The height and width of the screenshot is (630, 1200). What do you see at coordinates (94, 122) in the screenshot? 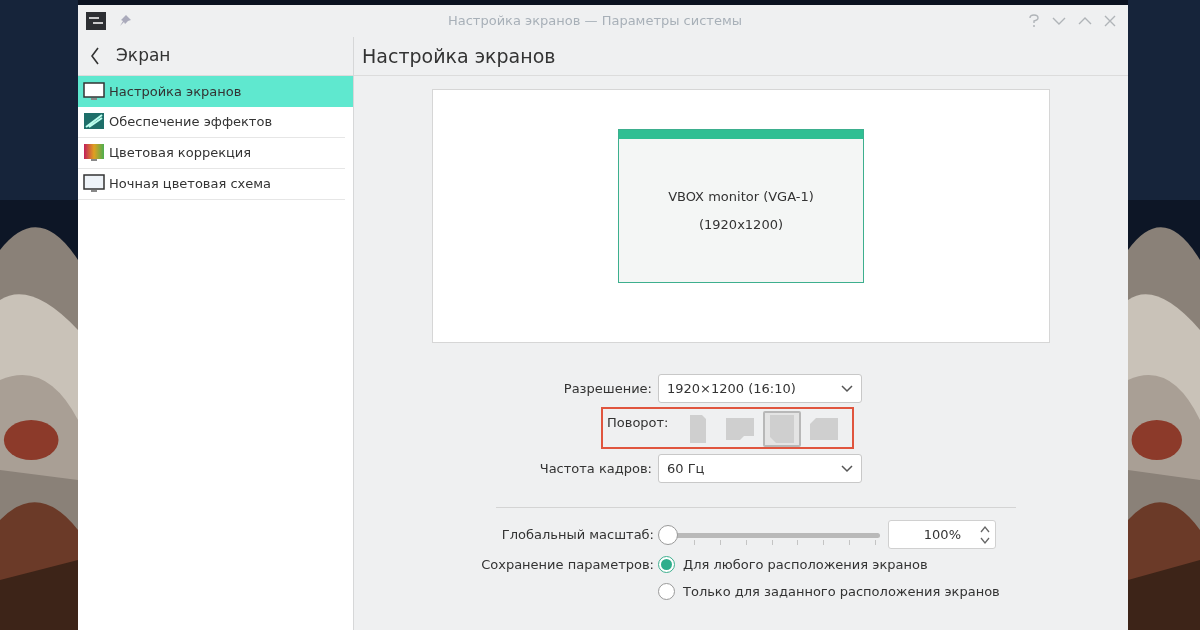
I see `effects-icon` at bounding box center [94, 122].